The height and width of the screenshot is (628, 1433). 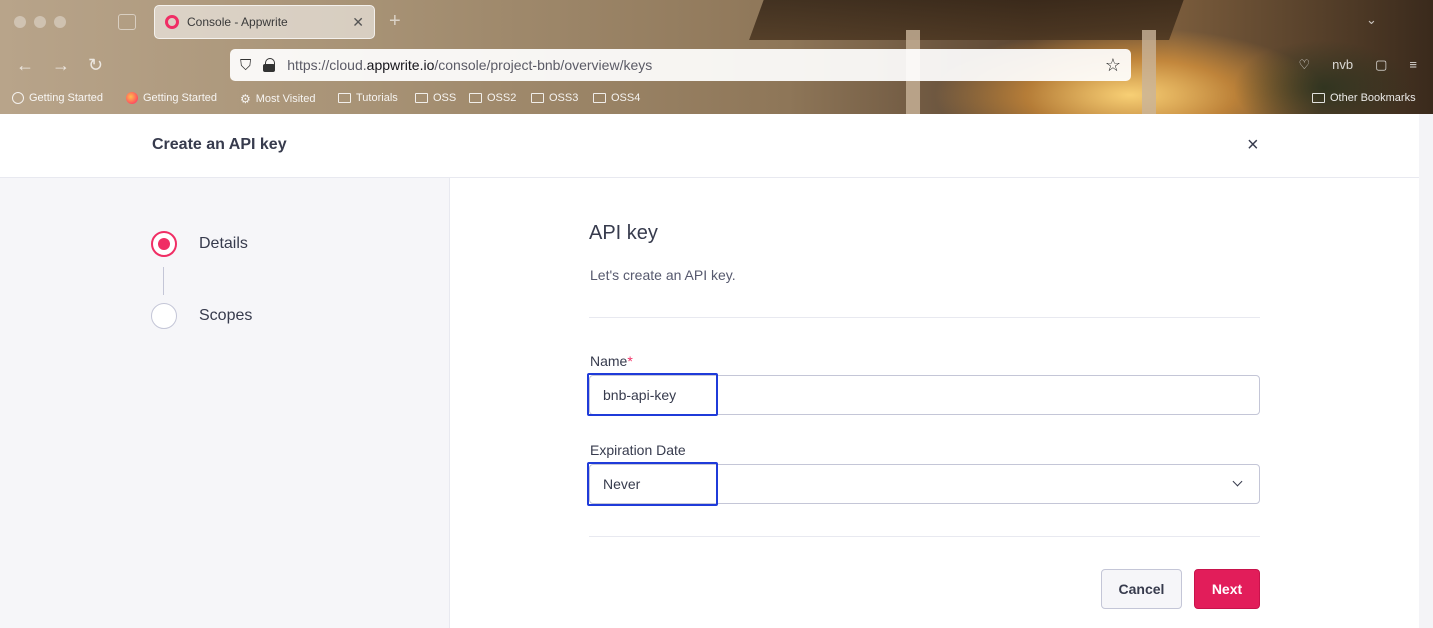 What do you see at coordinates (163, 281) in the screenshot?
I see `step-connector` at bounding box center [163, 281].